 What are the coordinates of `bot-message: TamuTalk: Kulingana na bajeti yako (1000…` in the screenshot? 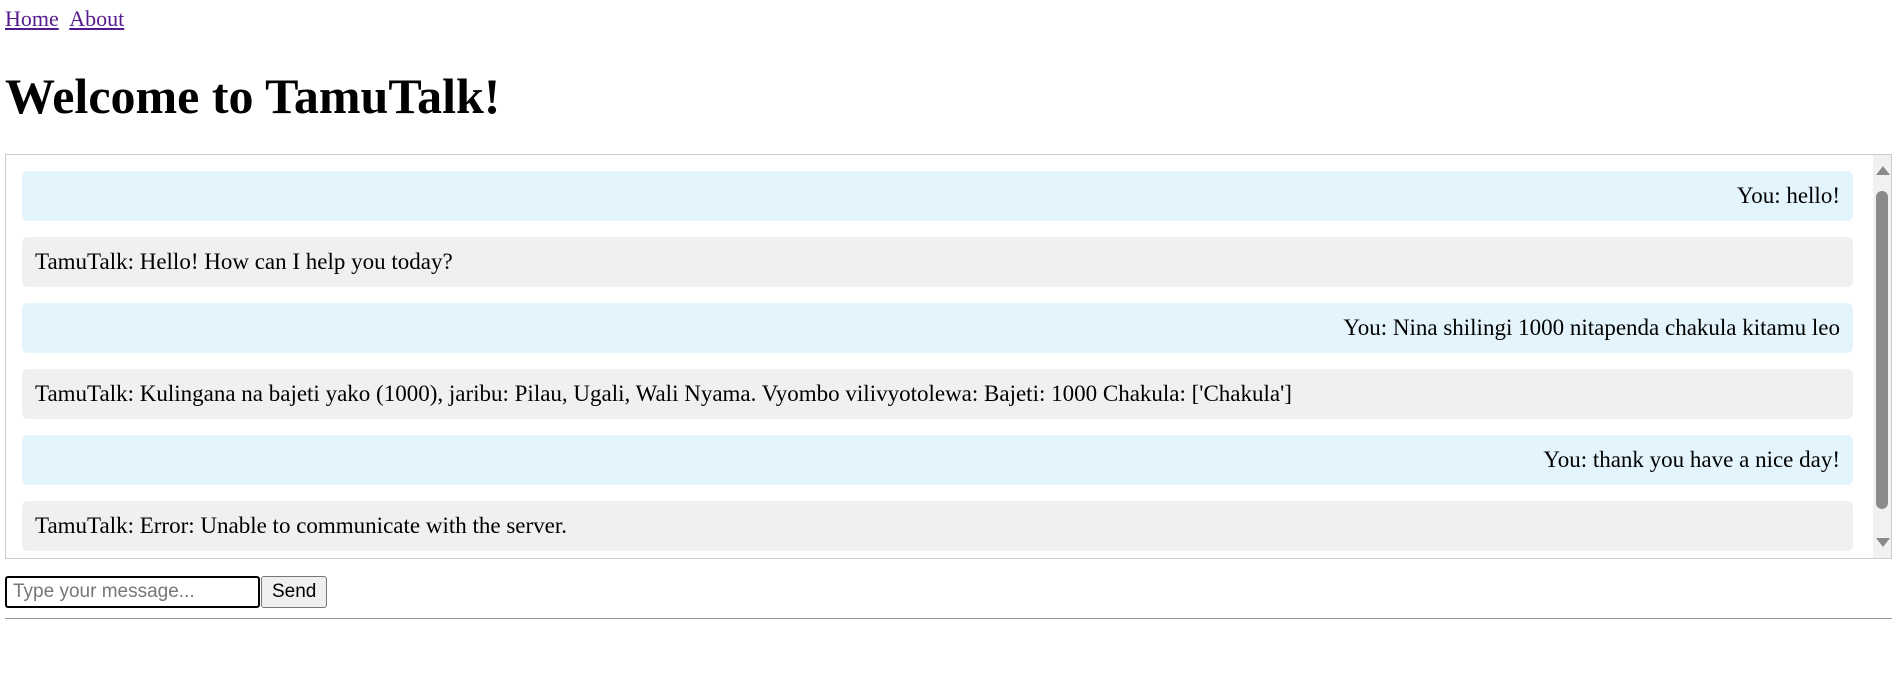 It's located at (937, 394).